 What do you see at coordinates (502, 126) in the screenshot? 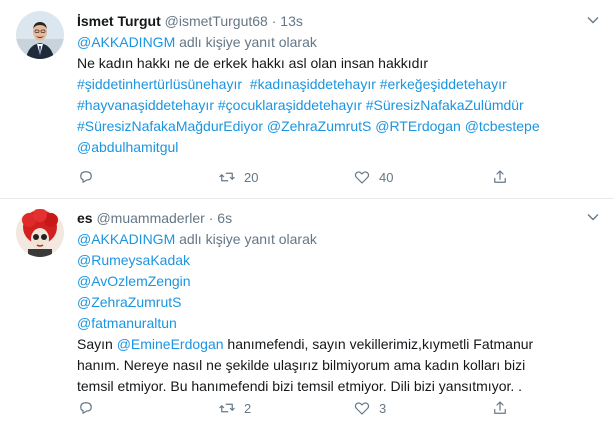
I see `mention-link: @tcbestepe` at bounding box center [502, 126].